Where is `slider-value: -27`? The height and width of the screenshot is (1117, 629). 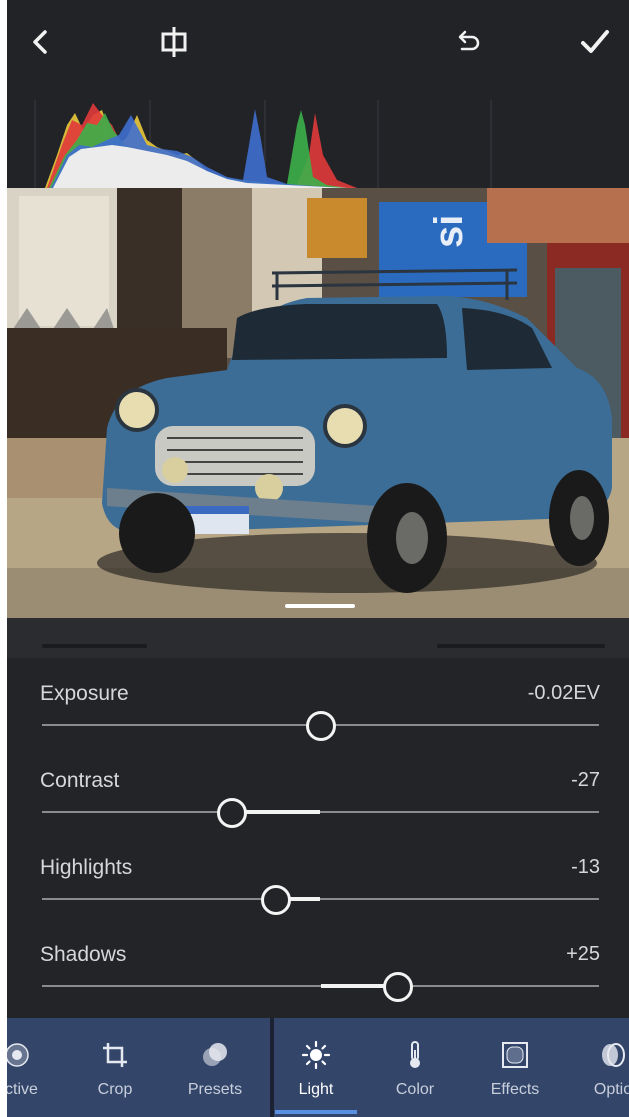
slider-value: -27 is located at coordinates (585, 780).